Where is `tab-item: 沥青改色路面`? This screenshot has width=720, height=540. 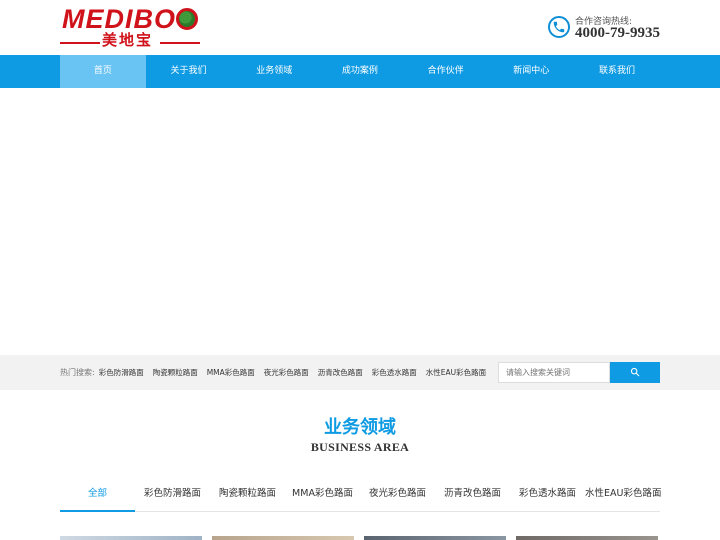 tab-item: 沥青改色路面 is located at coordinates (472, 497).